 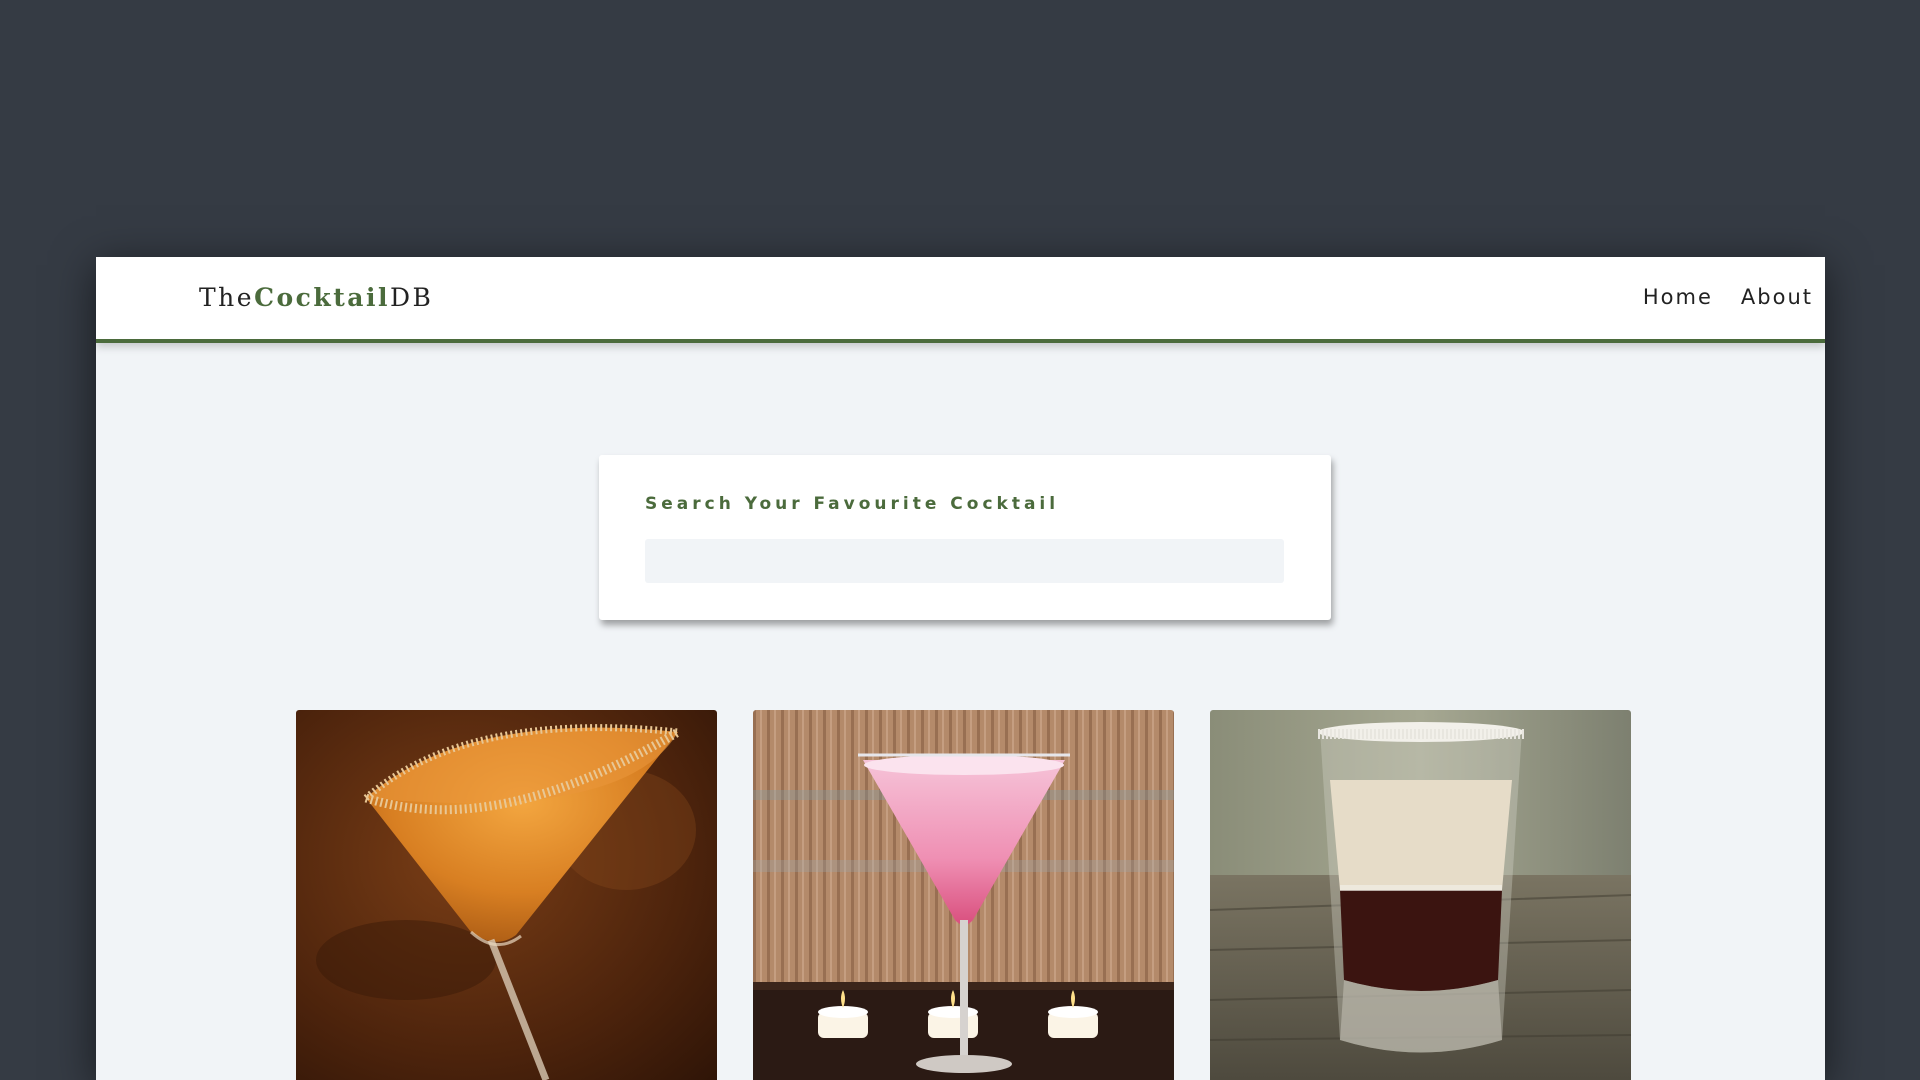 What do you see at coordinates (227, 297) in the screenshot?
I see `logo-prefix: The` at bounding box center [227, 297].